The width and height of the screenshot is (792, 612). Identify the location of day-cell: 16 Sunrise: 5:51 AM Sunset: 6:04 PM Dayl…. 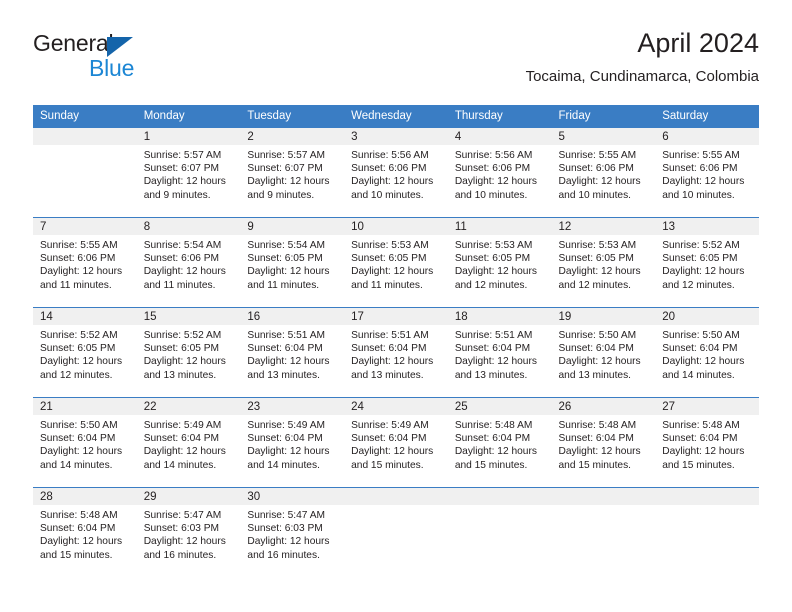
(292, 352).